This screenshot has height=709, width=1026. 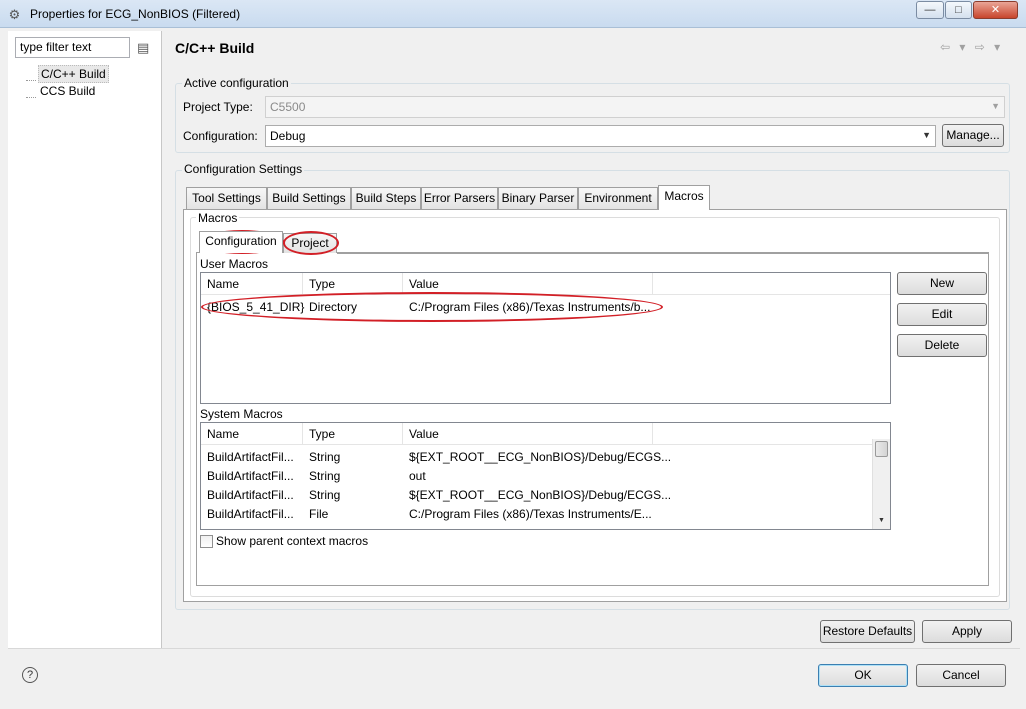 What do you see at coordinates (333, 307) in the screenshot?
I see `macro-type-cell: Directory` at bounding box center [333, 307].